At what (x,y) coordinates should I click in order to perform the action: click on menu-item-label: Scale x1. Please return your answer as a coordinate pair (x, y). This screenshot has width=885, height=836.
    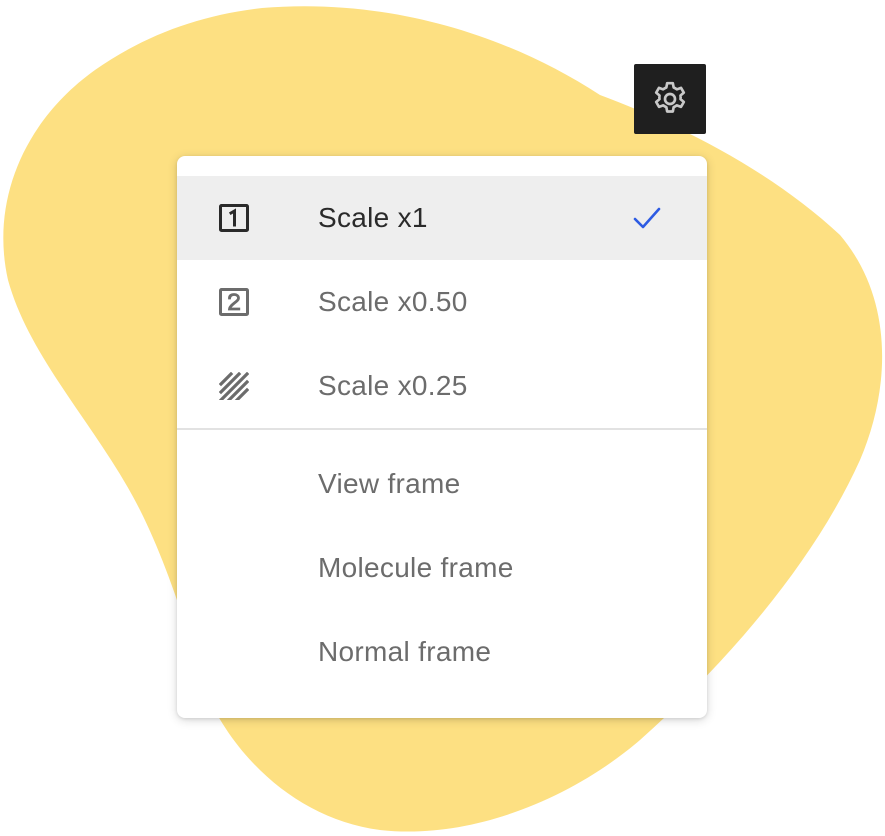
    Looking at the image, I should click on (373, 217).